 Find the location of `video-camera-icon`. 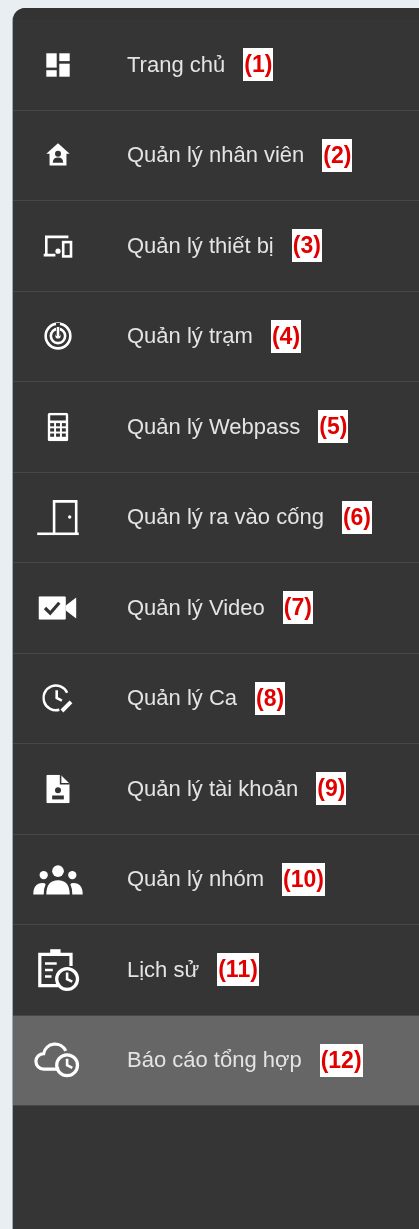

video-camera-icon is located at coordinates (58, 608).